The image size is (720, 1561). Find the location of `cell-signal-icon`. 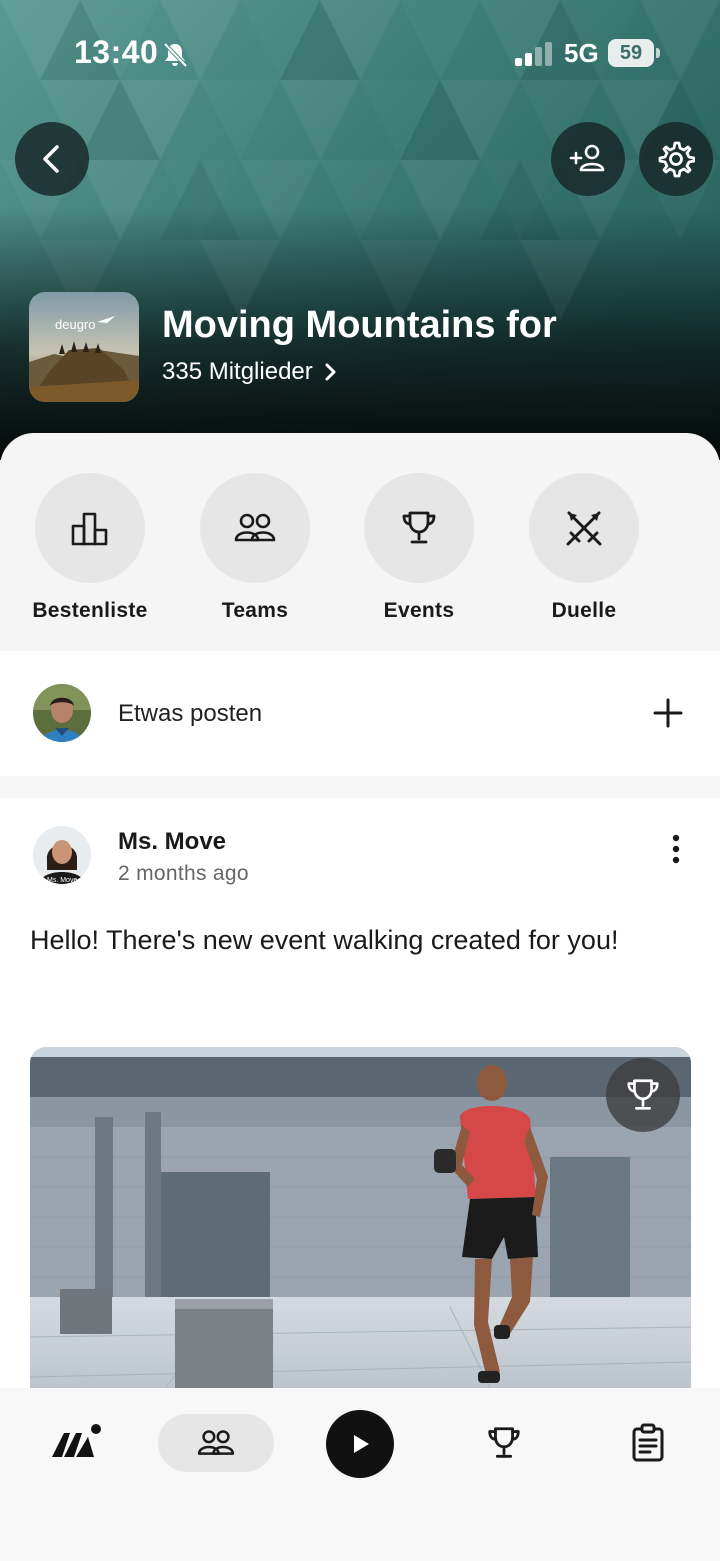

cell-signal-icon is located at coordinates (533, 54).